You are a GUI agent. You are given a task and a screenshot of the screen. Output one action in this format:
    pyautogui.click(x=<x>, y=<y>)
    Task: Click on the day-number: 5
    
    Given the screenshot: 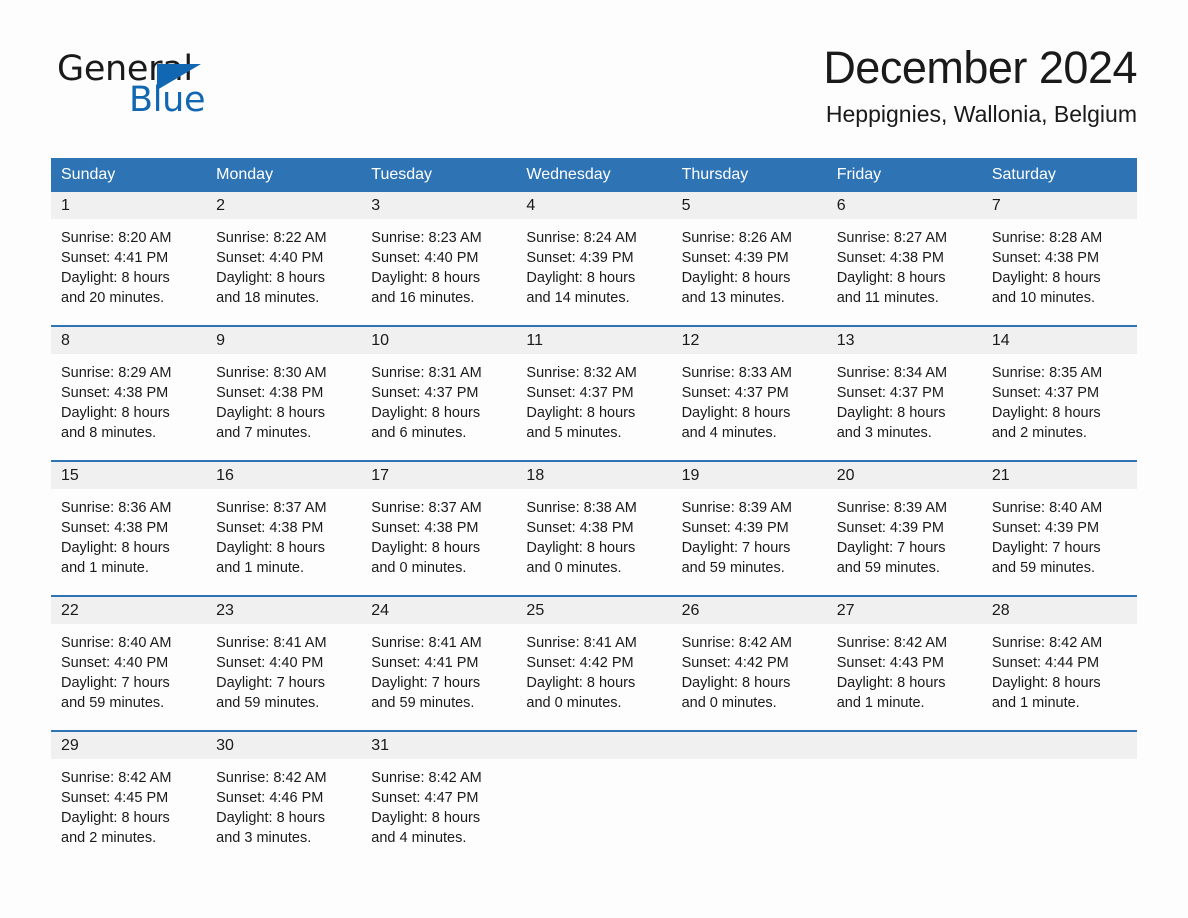 What is the action you would take?
    pyautogui.click(x=749, y=206)
    